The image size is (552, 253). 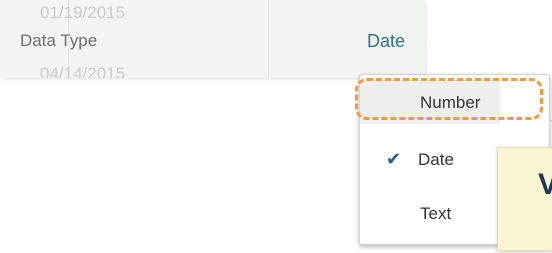 I want to click on option-label: Text, so click(x=436, y=213).